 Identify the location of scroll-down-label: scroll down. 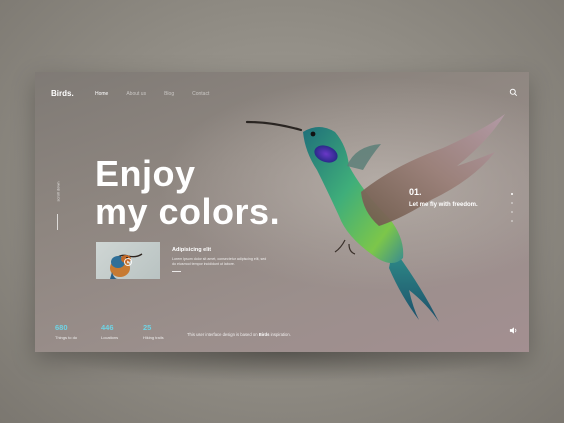
(58, 191).